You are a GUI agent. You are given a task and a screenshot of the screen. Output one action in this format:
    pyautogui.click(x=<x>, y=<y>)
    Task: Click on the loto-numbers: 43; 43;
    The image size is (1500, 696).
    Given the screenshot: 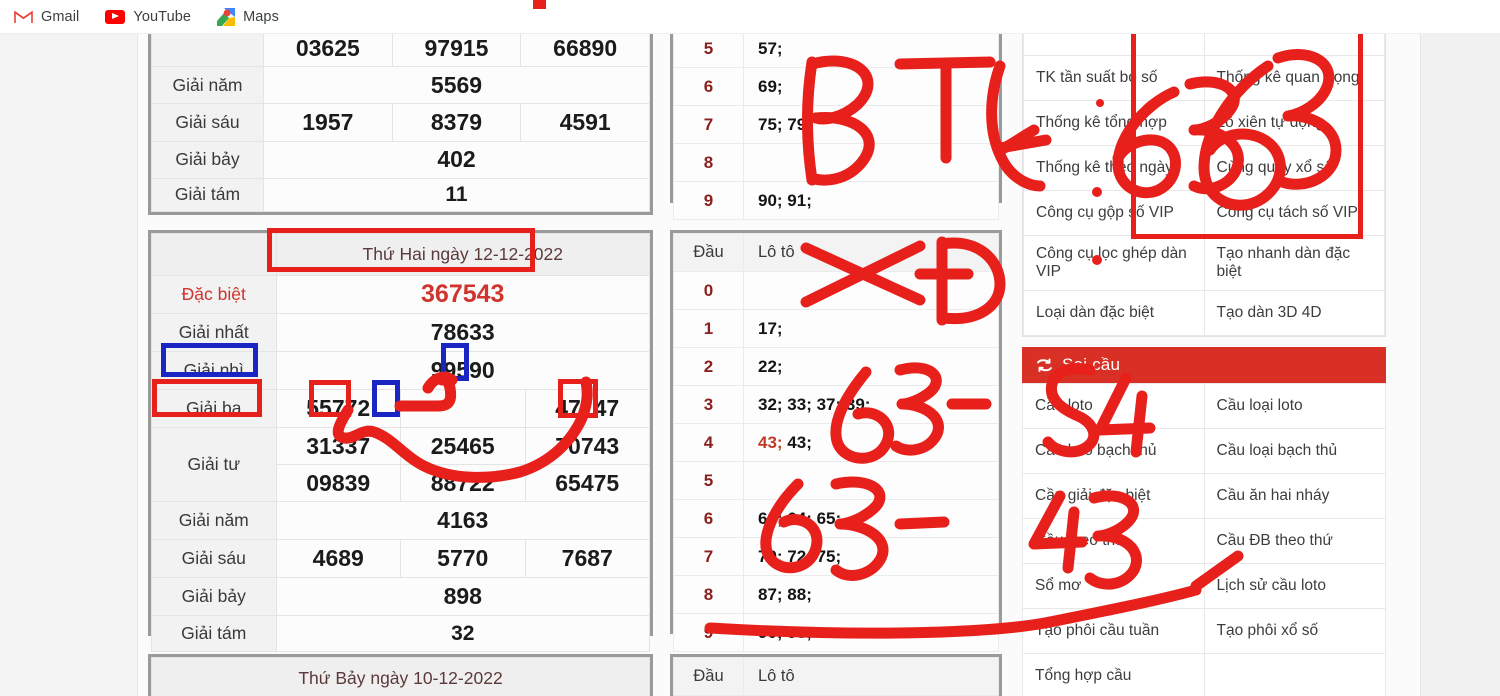 What is the action you would take?
    pyautogui.click(x=871, y=442)
    